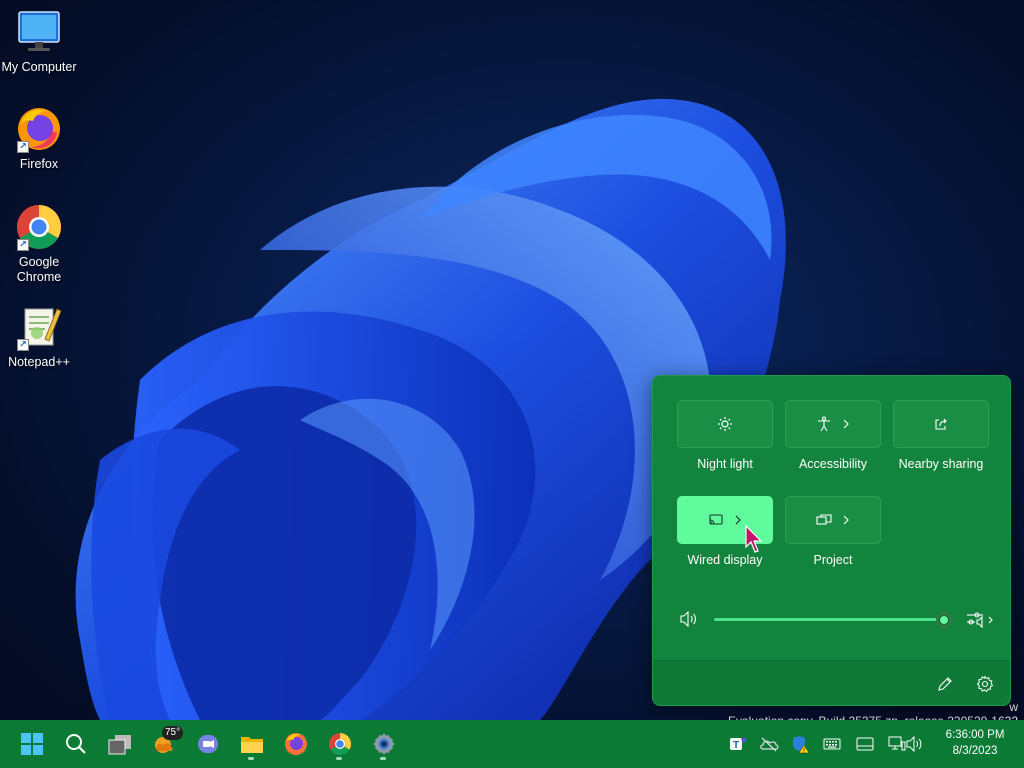 The height and width of the screenshot is (768, 1024). Describe the element at coordinates (831, 682) in the screenshot. I see `quick-settings-footer` at that location.